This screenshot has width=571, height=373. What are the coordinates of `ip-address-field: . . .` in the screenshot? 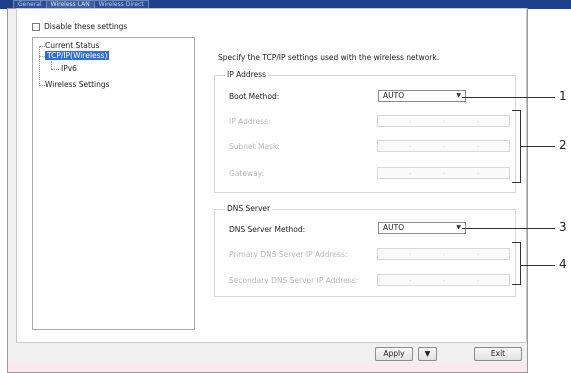 It's located at (443, 121).